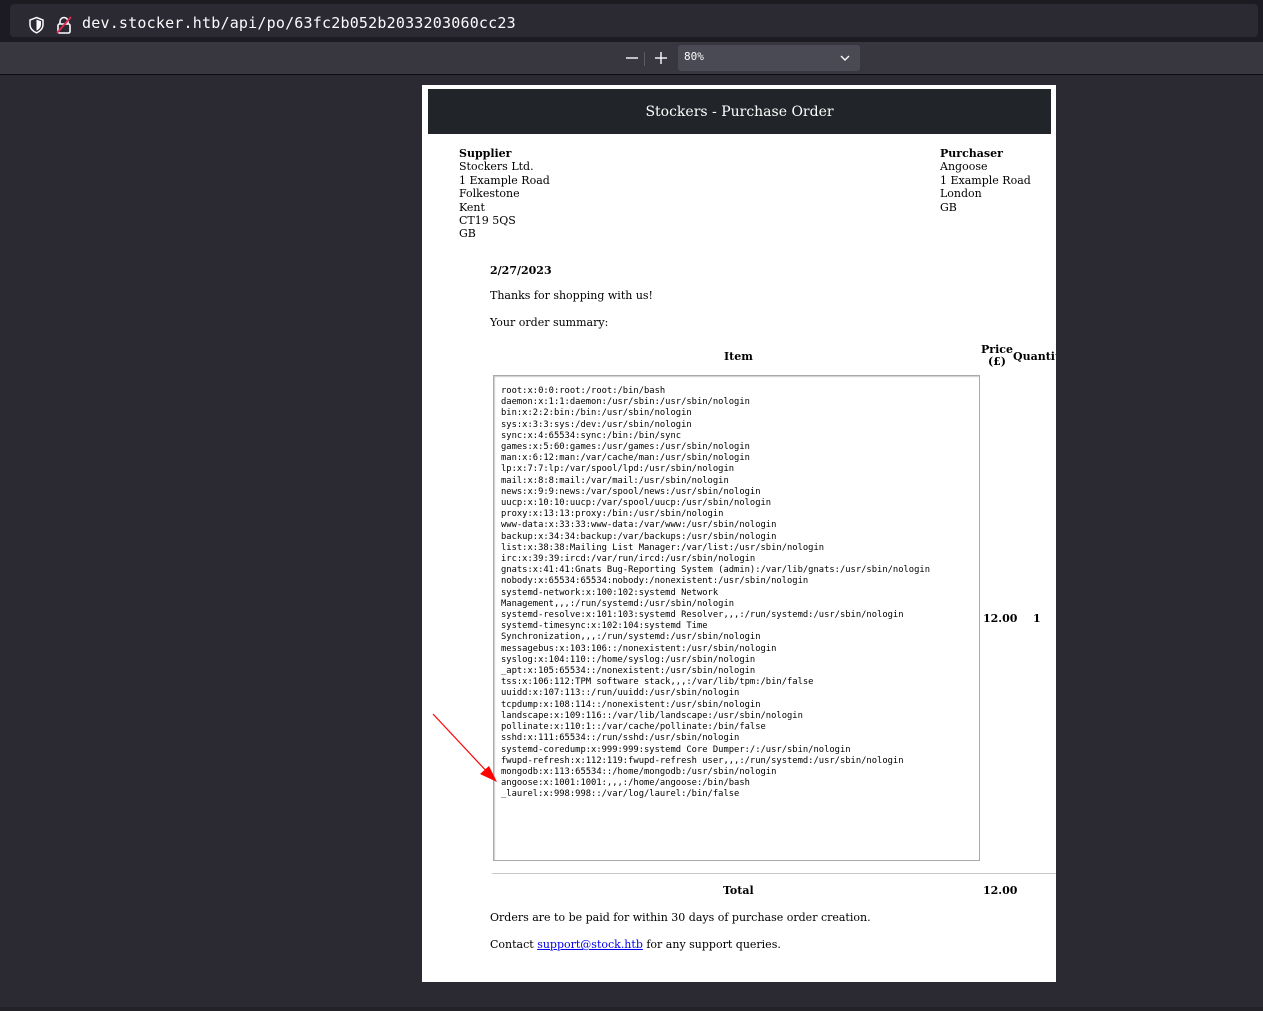  I want to click on zoom-out-icon, so click(632, 58).